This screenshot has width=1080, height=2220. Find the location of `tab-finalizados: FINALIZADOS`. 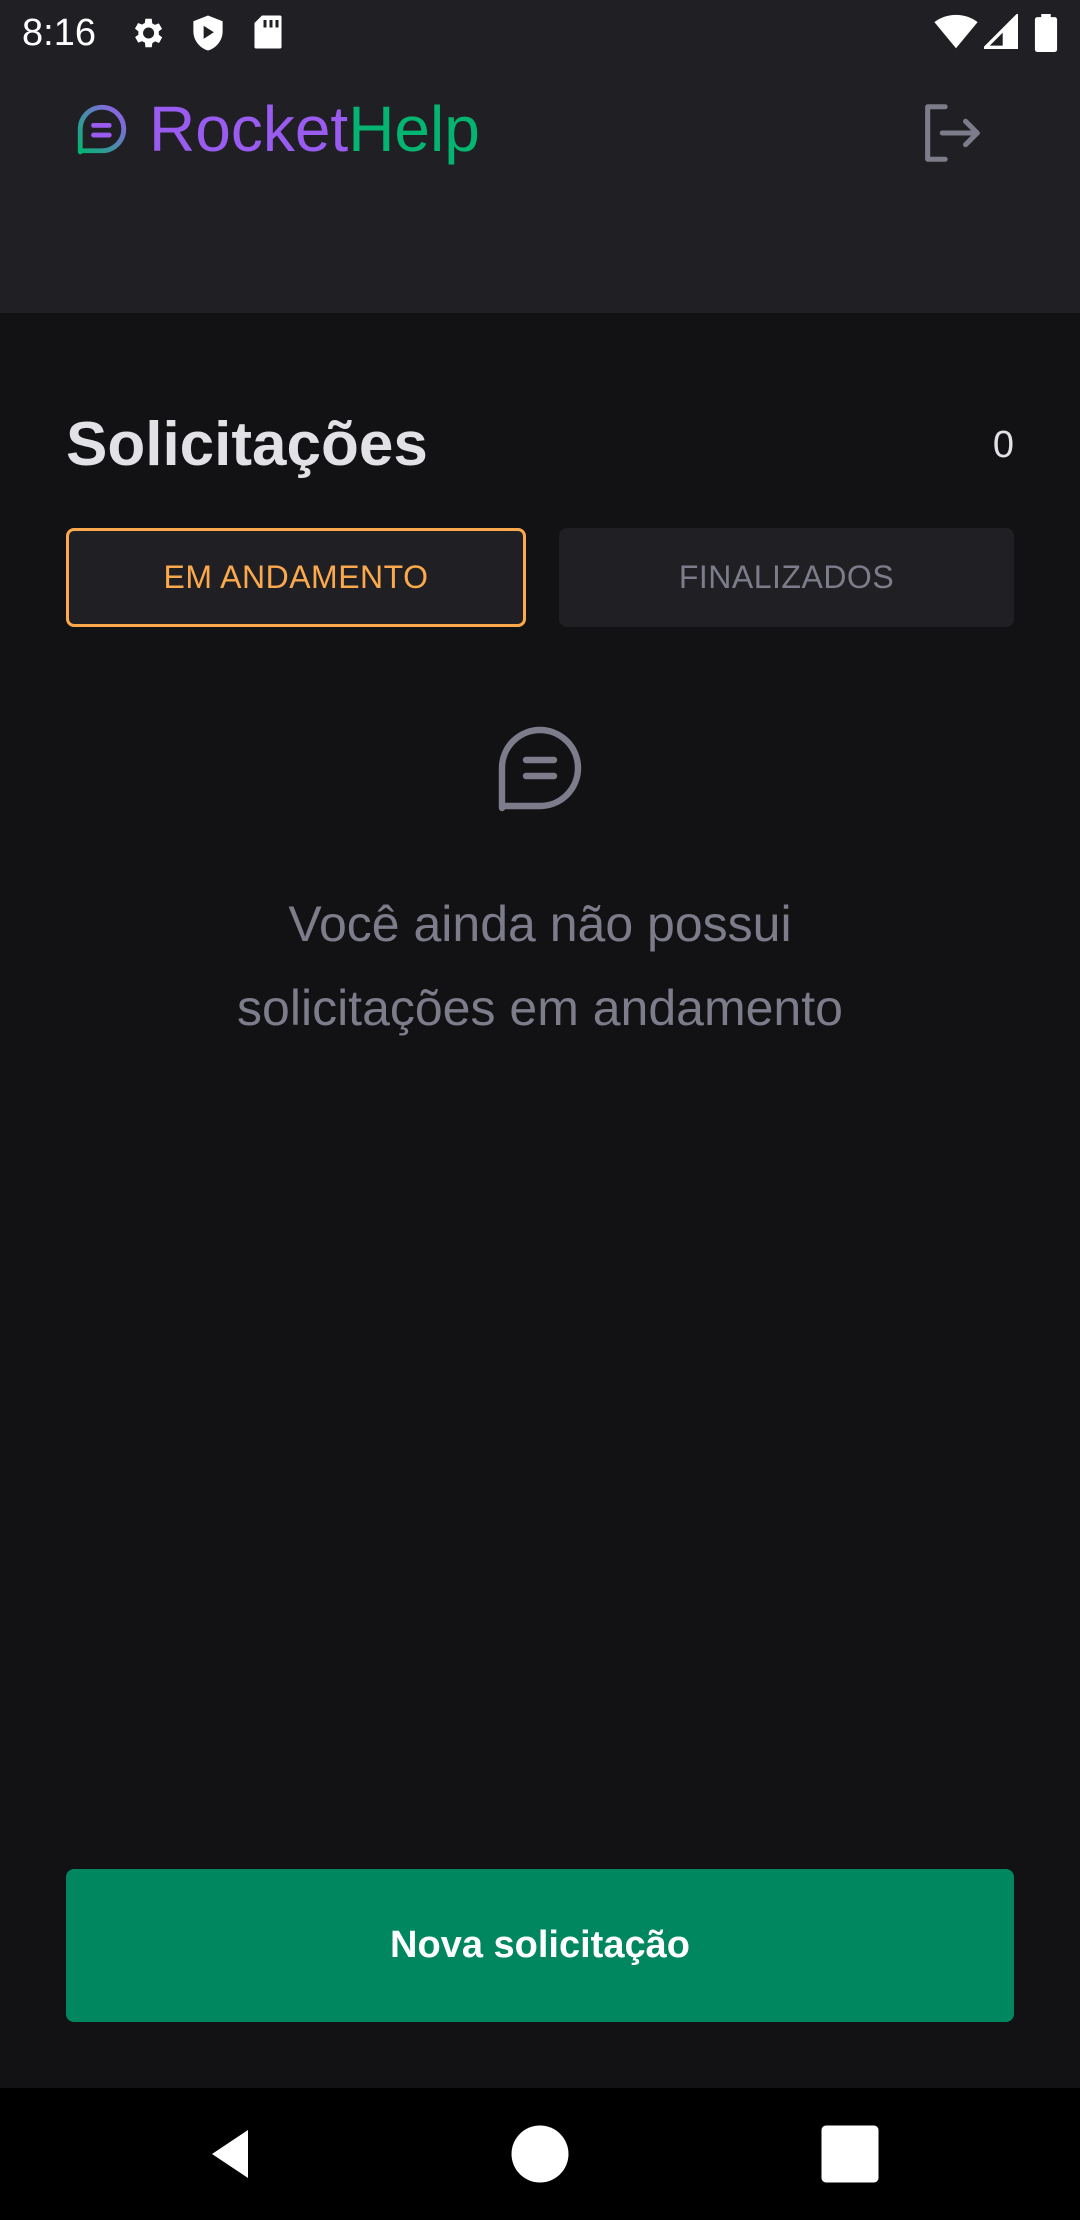

tab-finalizados: FINALIZADOS is located at coordinates (786, 577).